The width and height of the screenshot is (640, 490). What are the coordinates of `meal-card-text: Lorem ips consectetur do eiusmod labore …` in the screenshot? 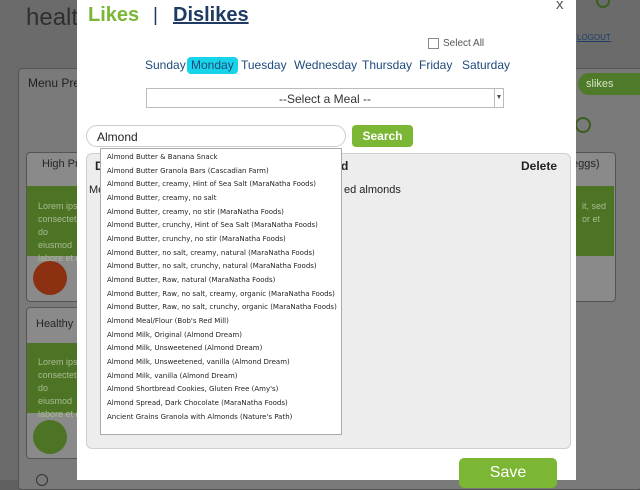 It's located at (61, 232).